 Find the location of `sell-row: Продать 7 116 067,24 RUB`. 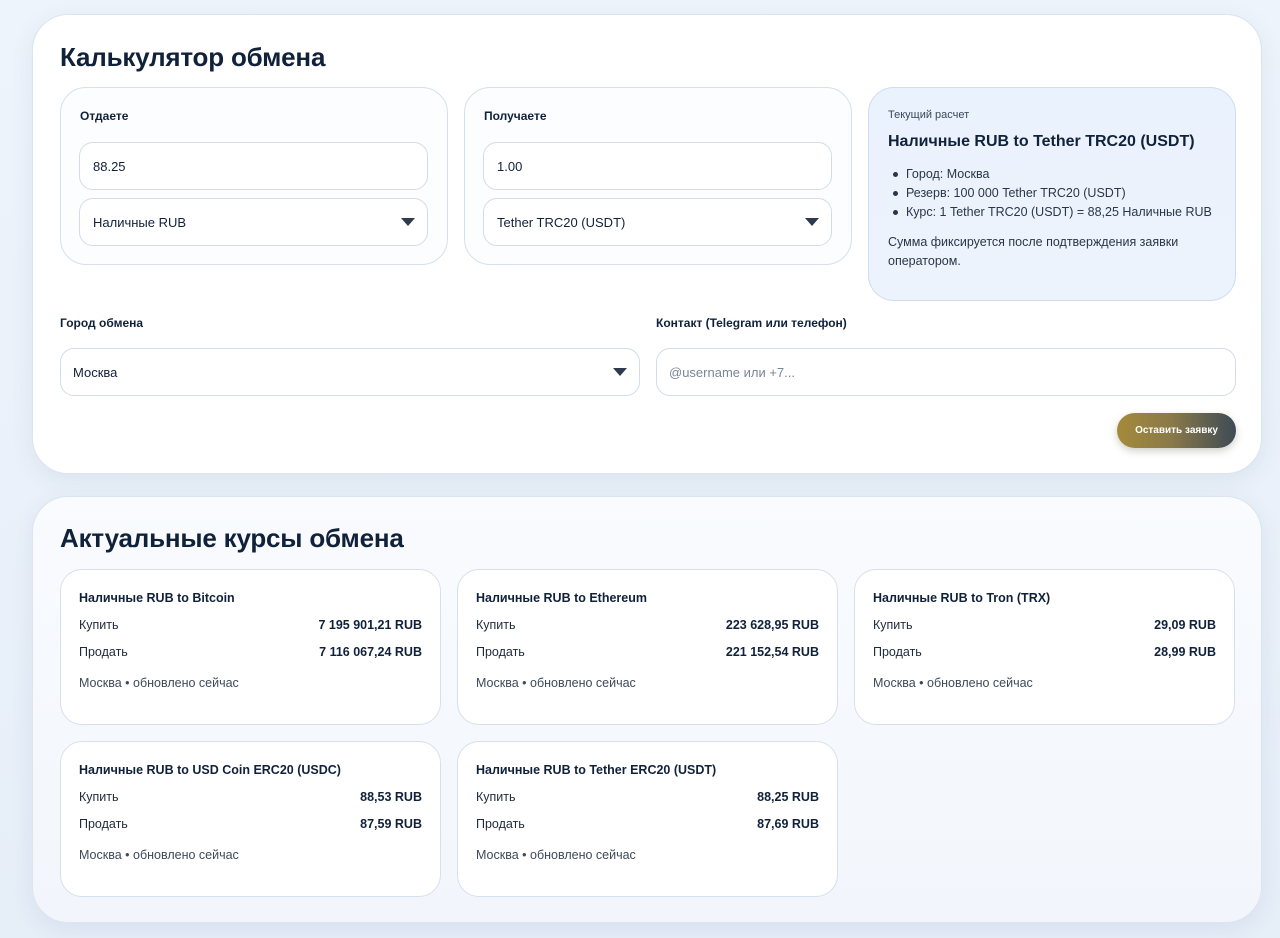

sell-row: Продать 7 116 067,24 RUB is located at coordinates (250, 652).